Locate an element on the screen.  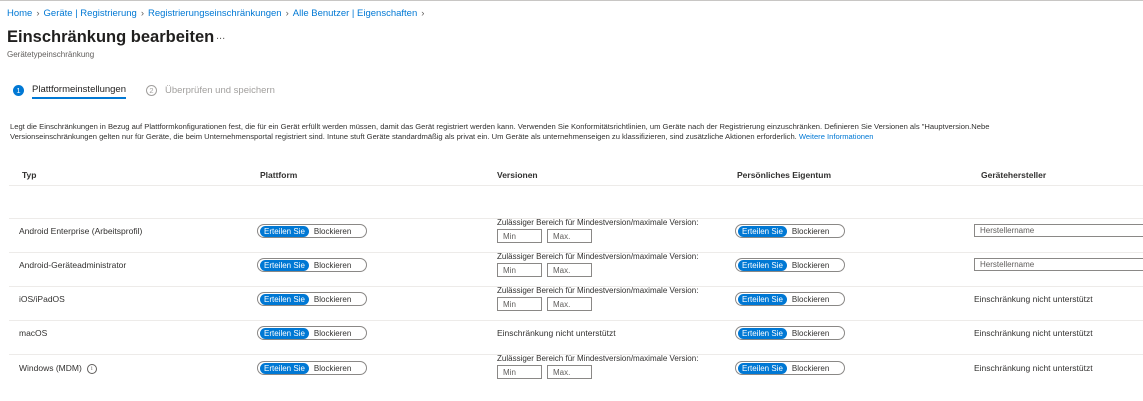
top-border is located at coordinates (571, 0).